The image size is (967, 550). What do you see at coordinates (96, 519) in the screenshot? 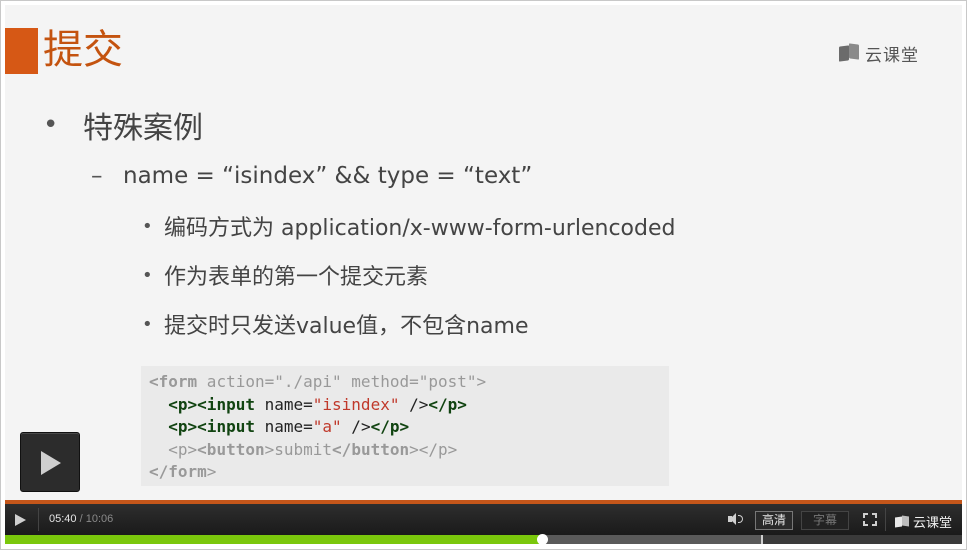
I see `total-time: / 10:06` at bounding box center [96, 519].